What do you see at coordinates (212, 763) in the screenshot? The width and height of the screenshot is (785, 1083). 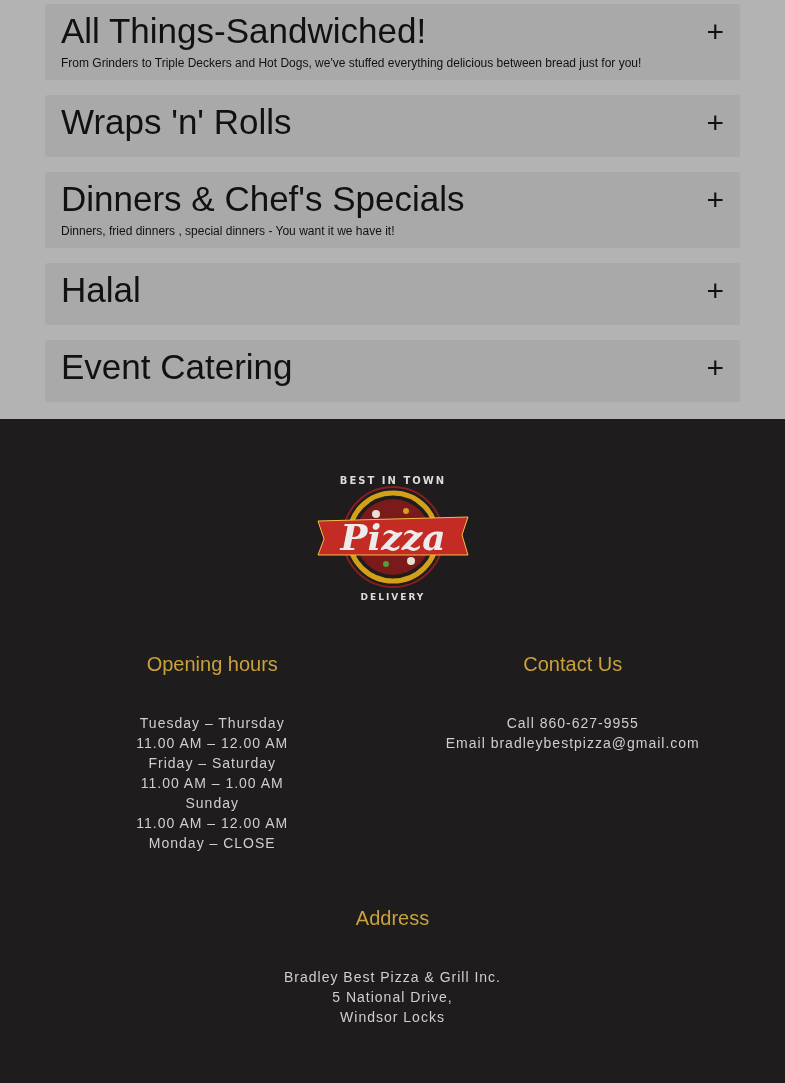 I see `info-line: Friday – Saturday` at bounding box center [212, 763].